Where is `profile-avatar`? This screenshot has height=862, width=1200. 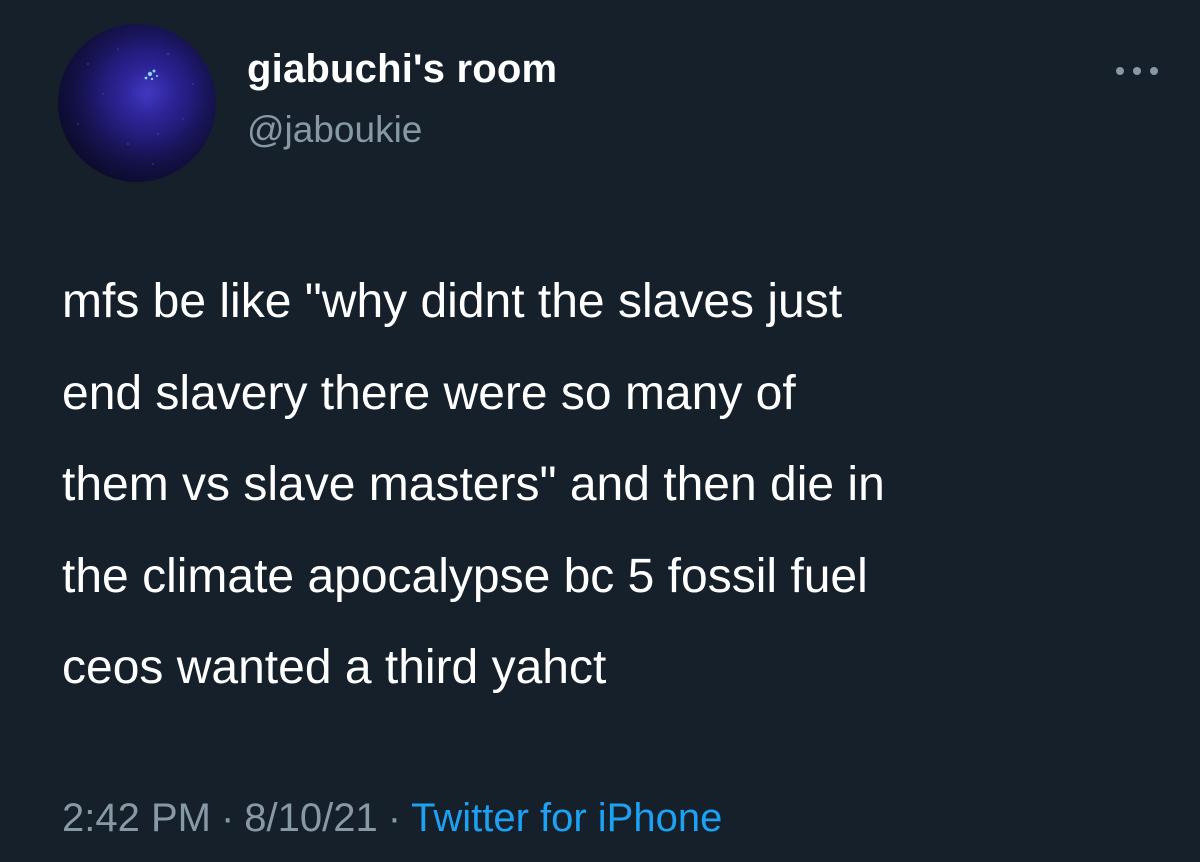 profile-avatar is located at coordinates (137, 103).